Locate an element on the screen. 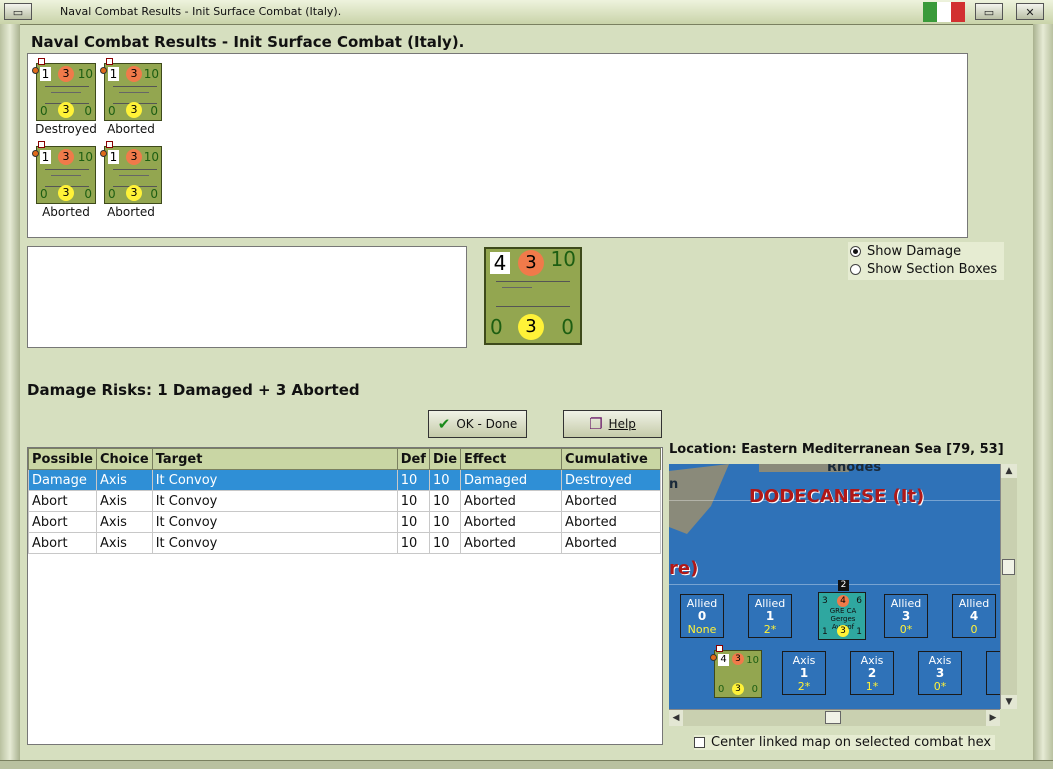 This screenshot has width=1053, height=769. allied-section-box: Allied 4 0 is located at coordinates (974, 616).